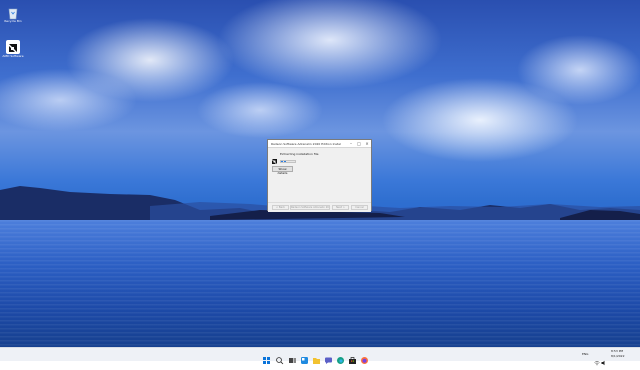 The height and width of the screenshot is (370, 640). What do you see at coordinates (328, 357) in the screenshot?
I see `chat-icon` at bounding box center [328, 357].